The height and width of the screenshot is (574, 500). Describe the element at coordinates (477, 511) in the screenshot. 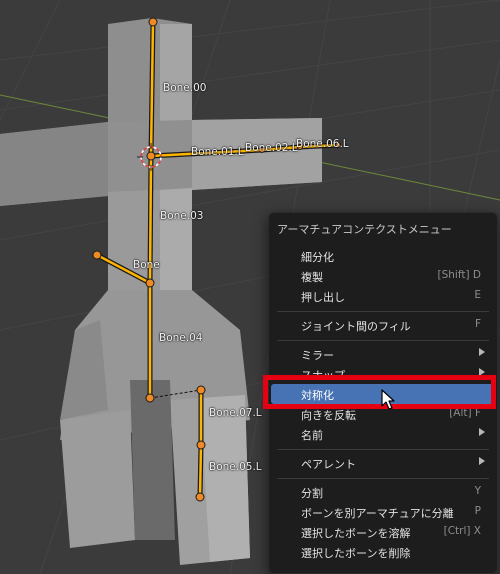

I see `menu-item-shortcut: P` at that location.